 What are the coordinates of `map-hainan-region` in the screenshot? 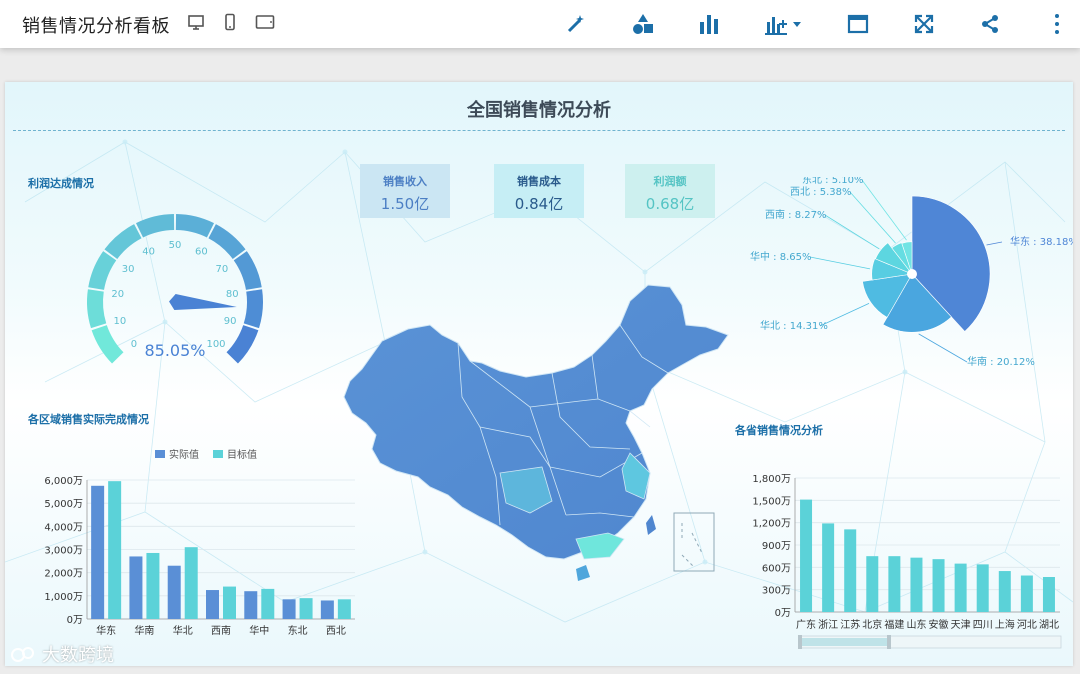 It's located at (583, 573).